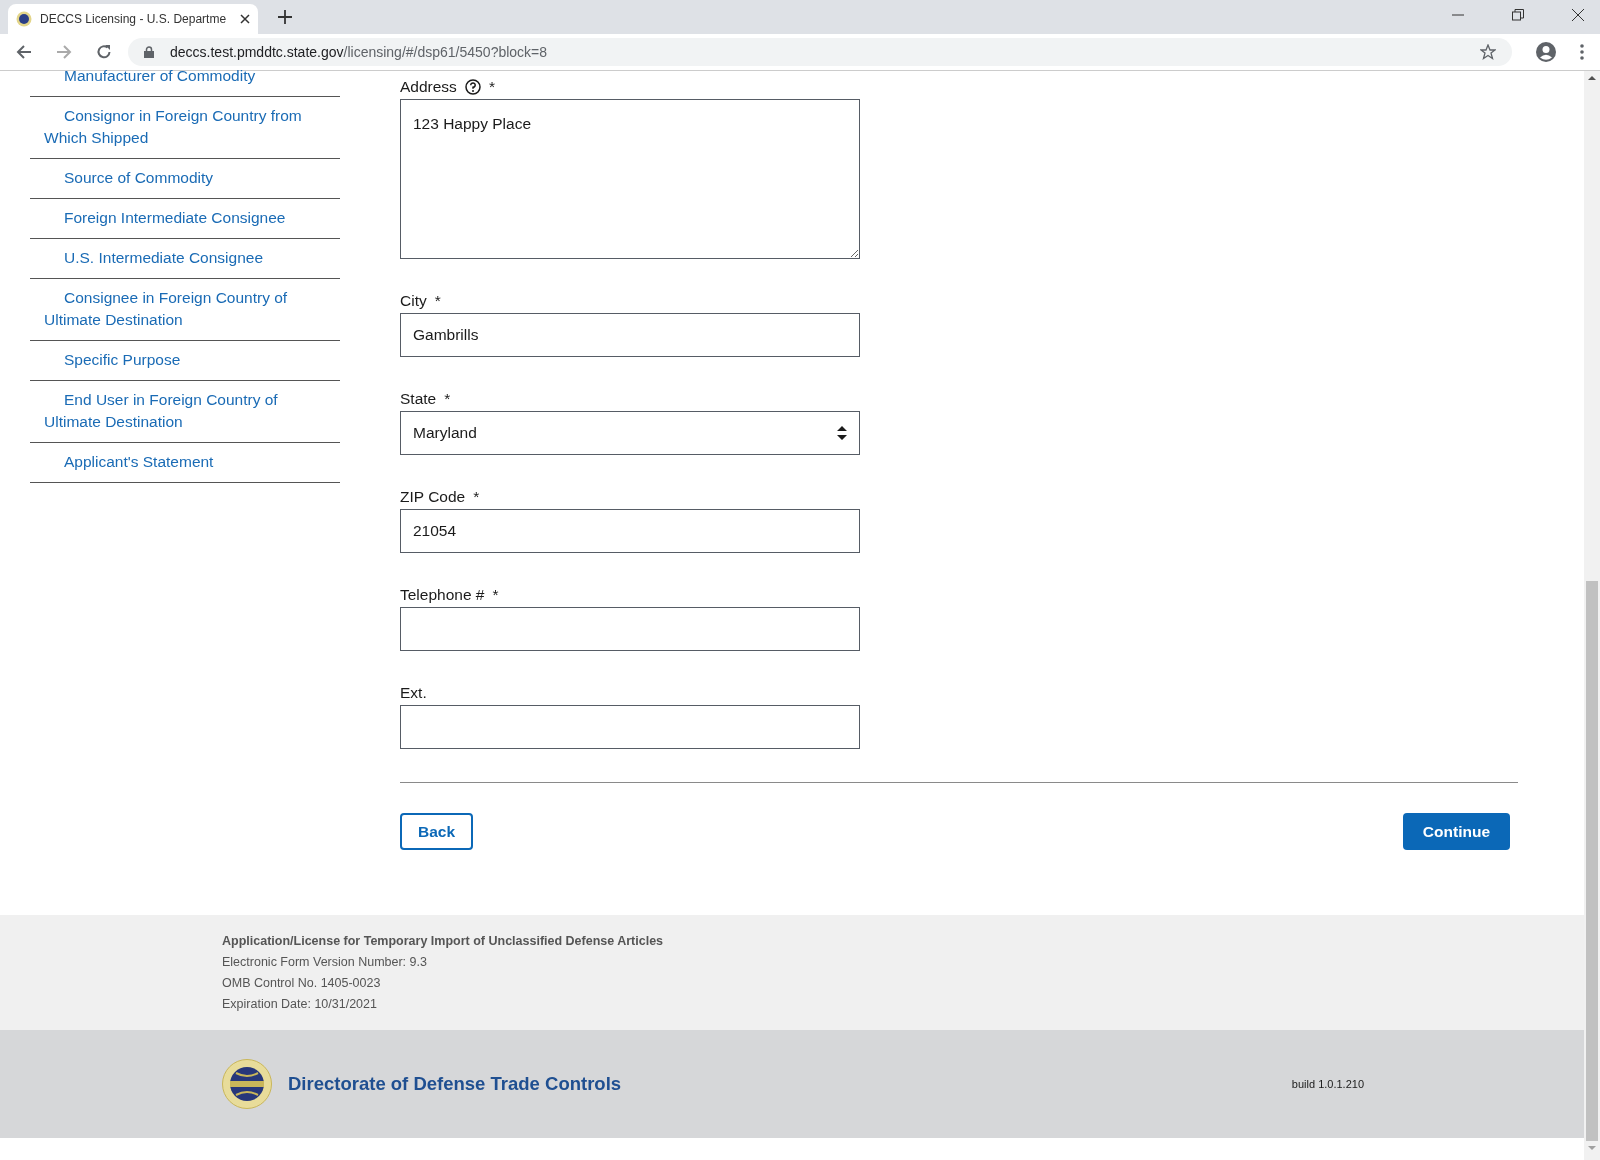 The height and width of the screenshot is (1160, 1600). Describe the element at coordinates (1582, 52) in the screenshot. I see `menu-icon` at that location.